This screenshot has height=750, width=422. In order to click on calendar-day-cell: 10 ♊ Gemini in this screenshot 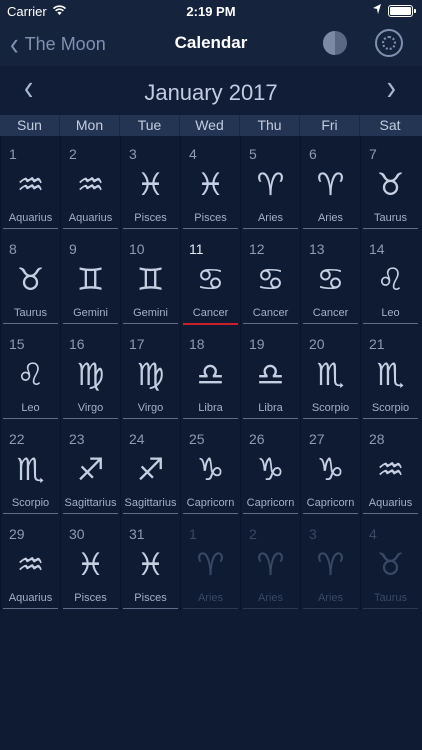, I will do `click(150, 278)`.